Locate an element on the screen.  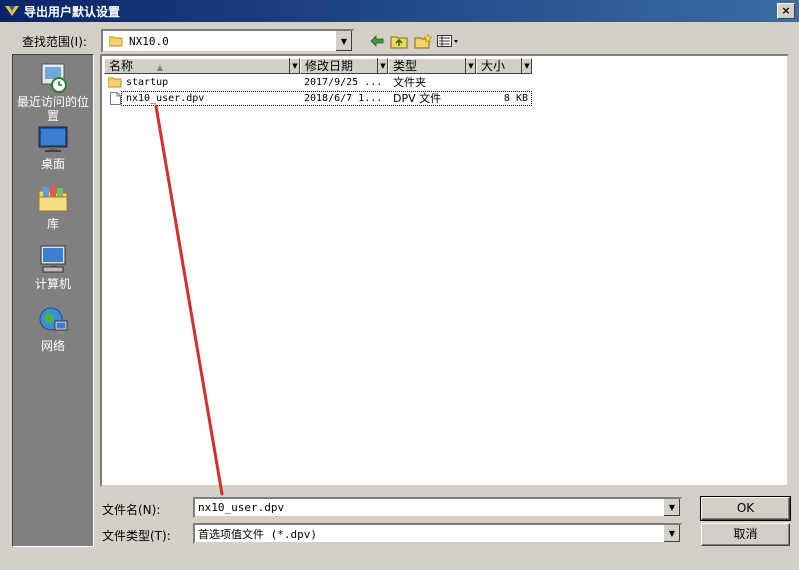
column-date-label: 修改日期 is located at coordinates (329, 66).